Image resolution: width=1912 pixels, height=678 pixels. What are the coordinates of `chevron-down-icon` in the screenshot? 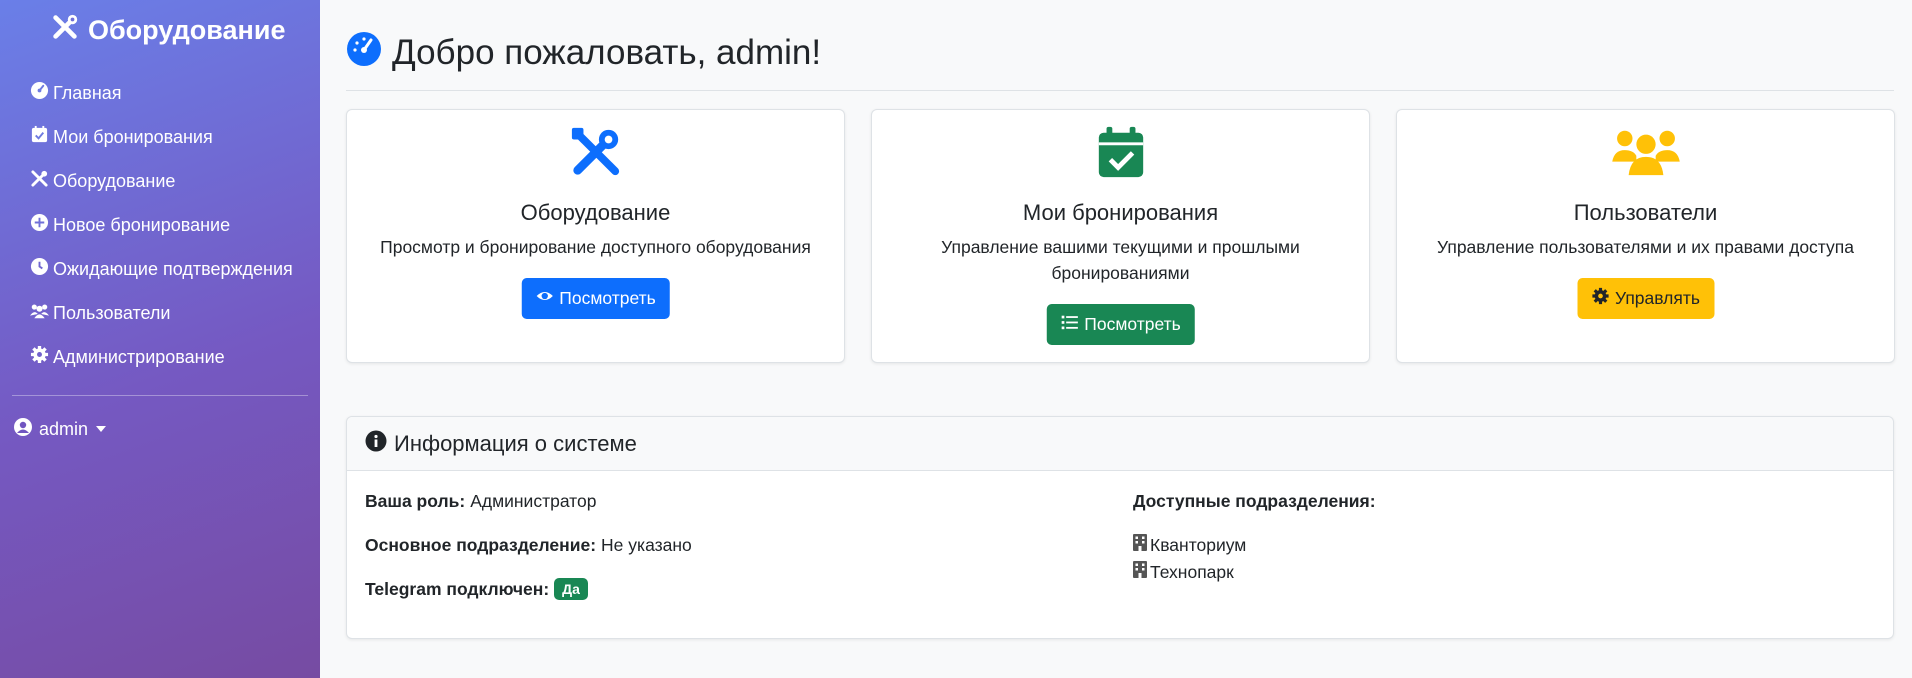 It's located at (101, 429).